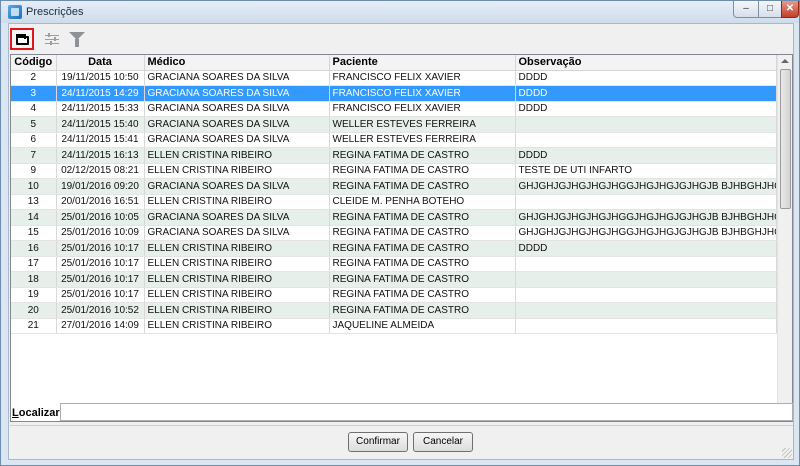 The image size is (800, 466). I want to click on cell-codigo: 21, so click(34, 326).